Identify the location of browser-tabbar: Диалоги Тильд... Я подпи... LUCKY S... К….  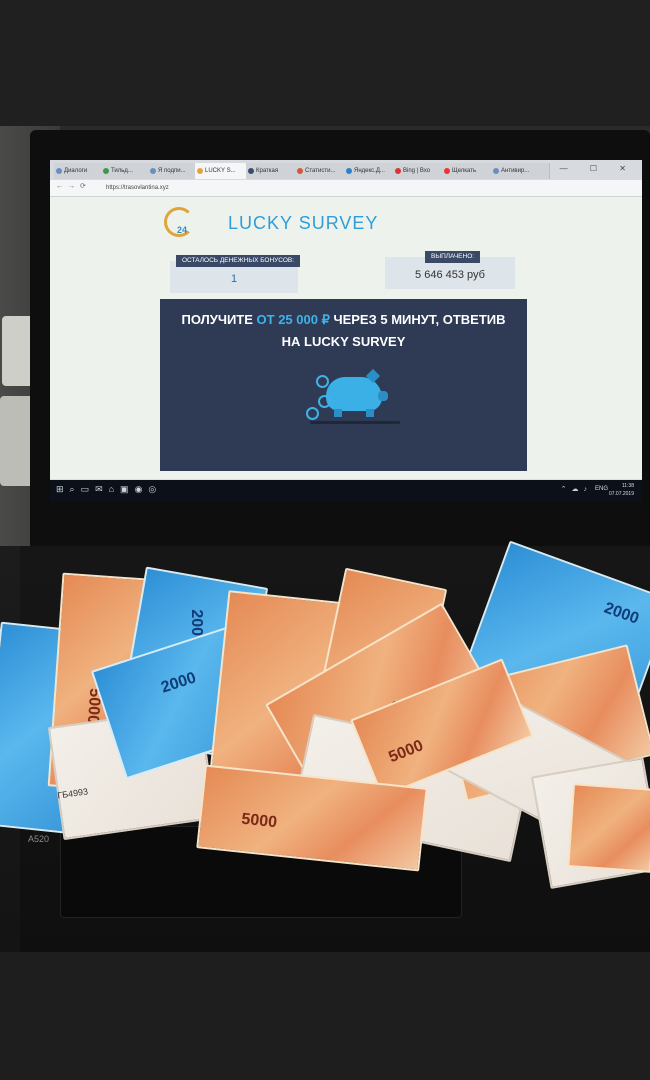
(346, 170).